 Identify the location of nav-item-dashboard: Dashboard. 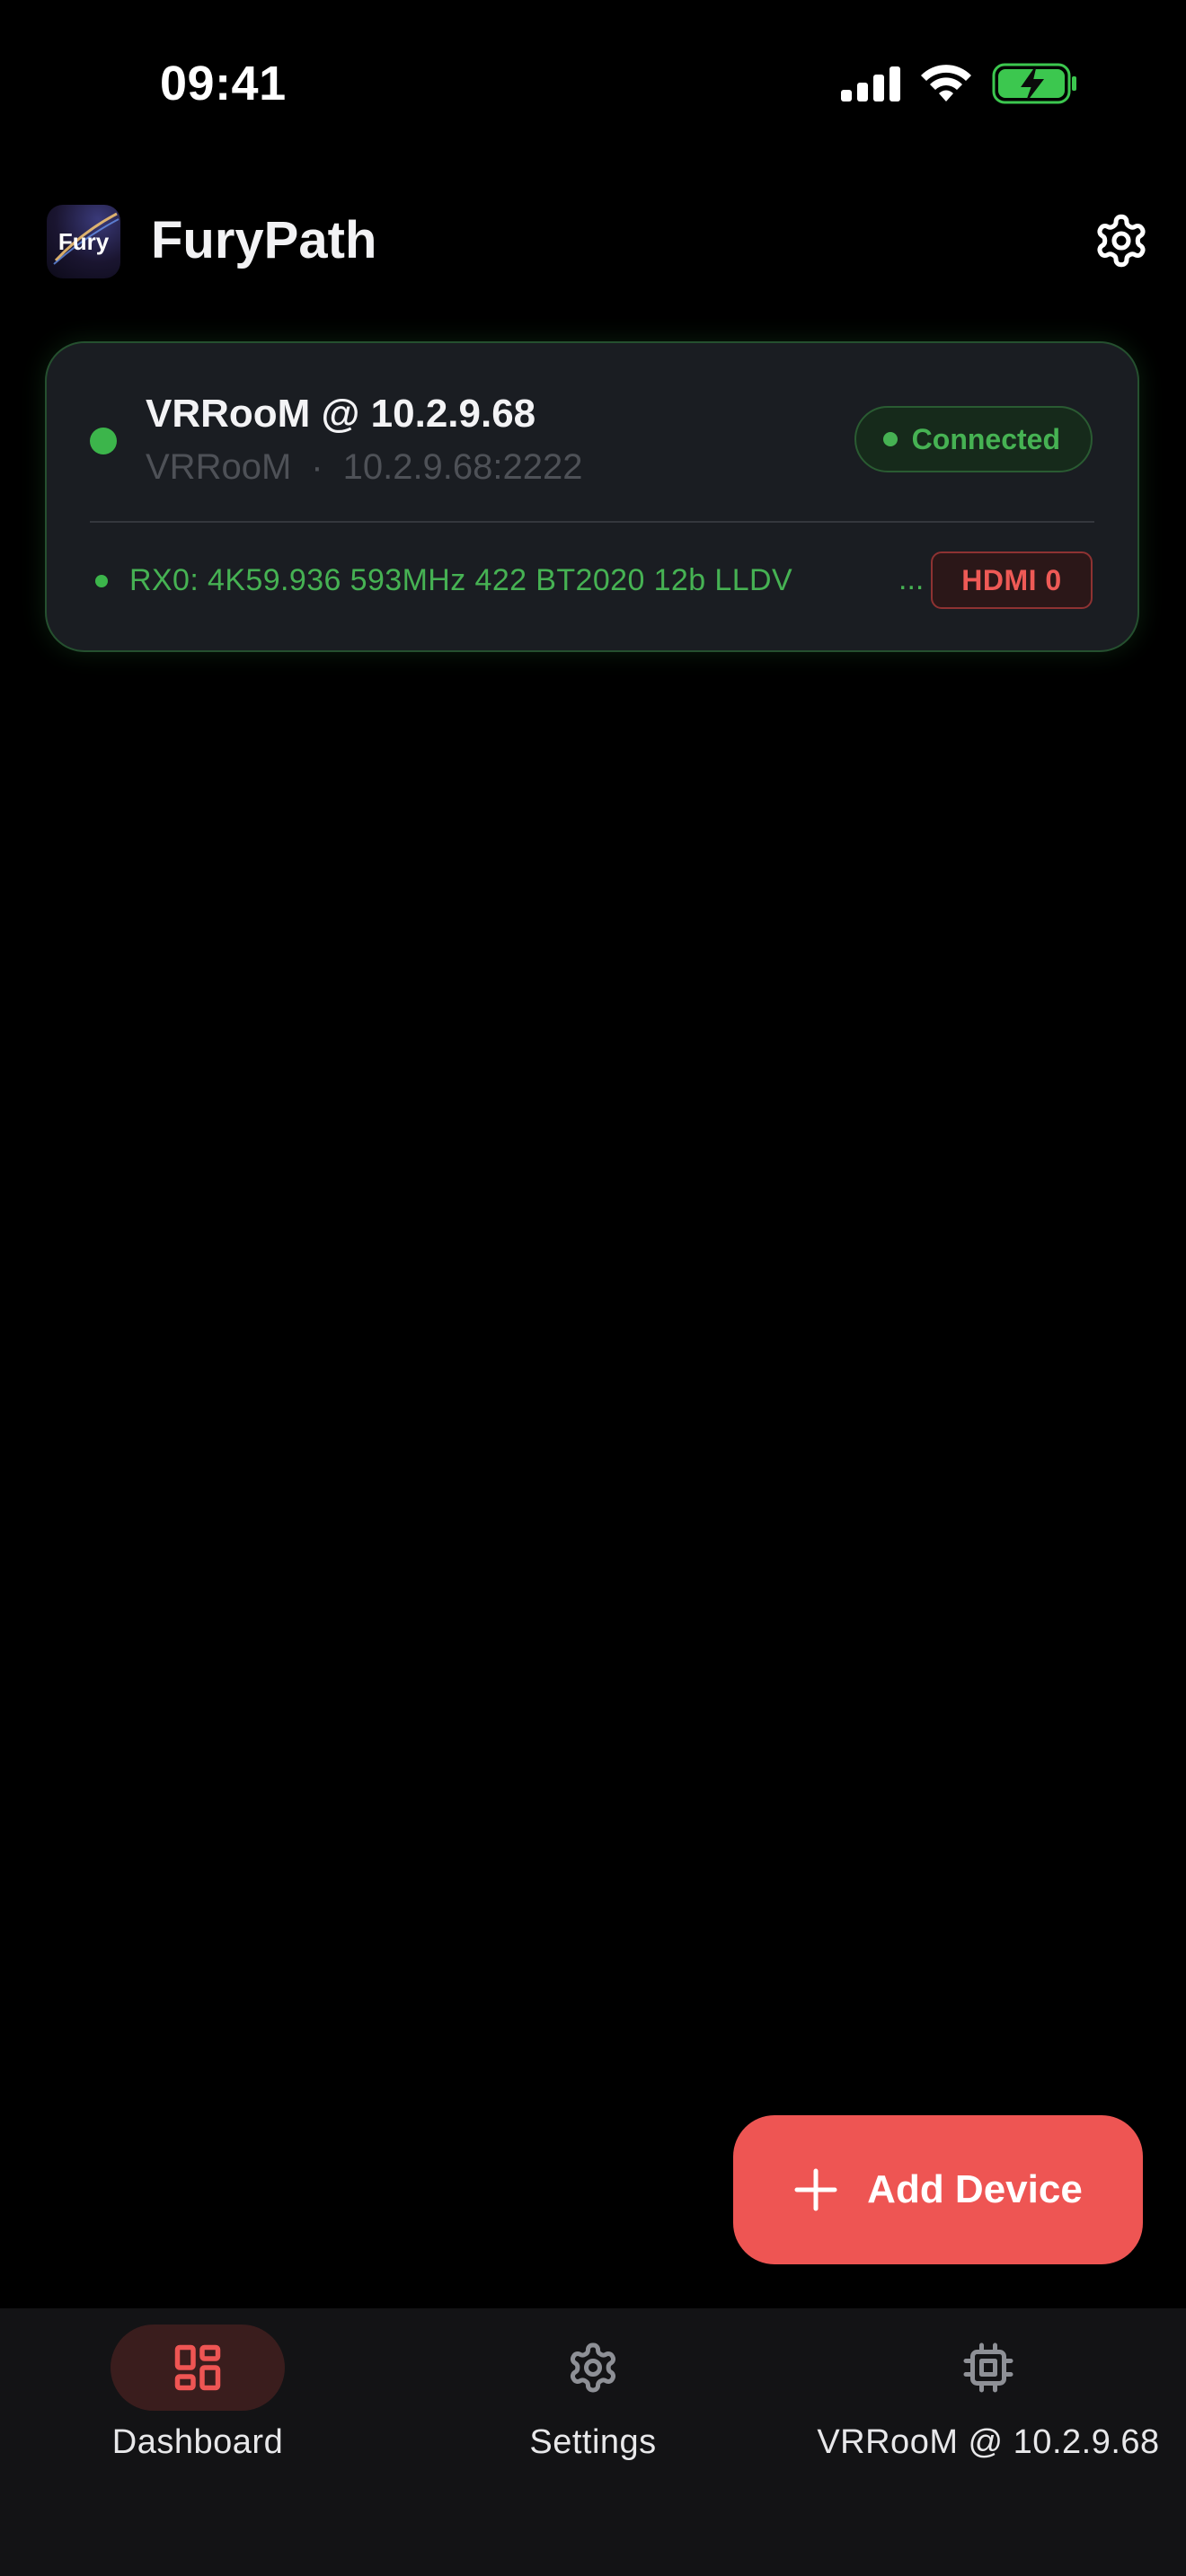
(197, 2442).